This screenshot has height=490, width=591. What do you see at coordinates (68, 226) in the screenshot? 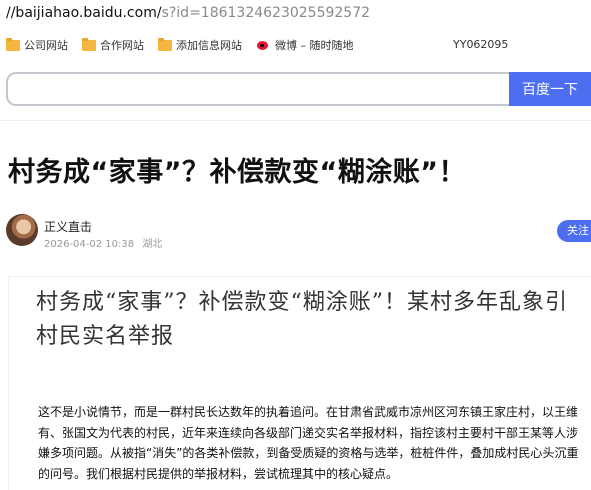
I see `author-name: 正义直击` at bounding box center [68, 226].